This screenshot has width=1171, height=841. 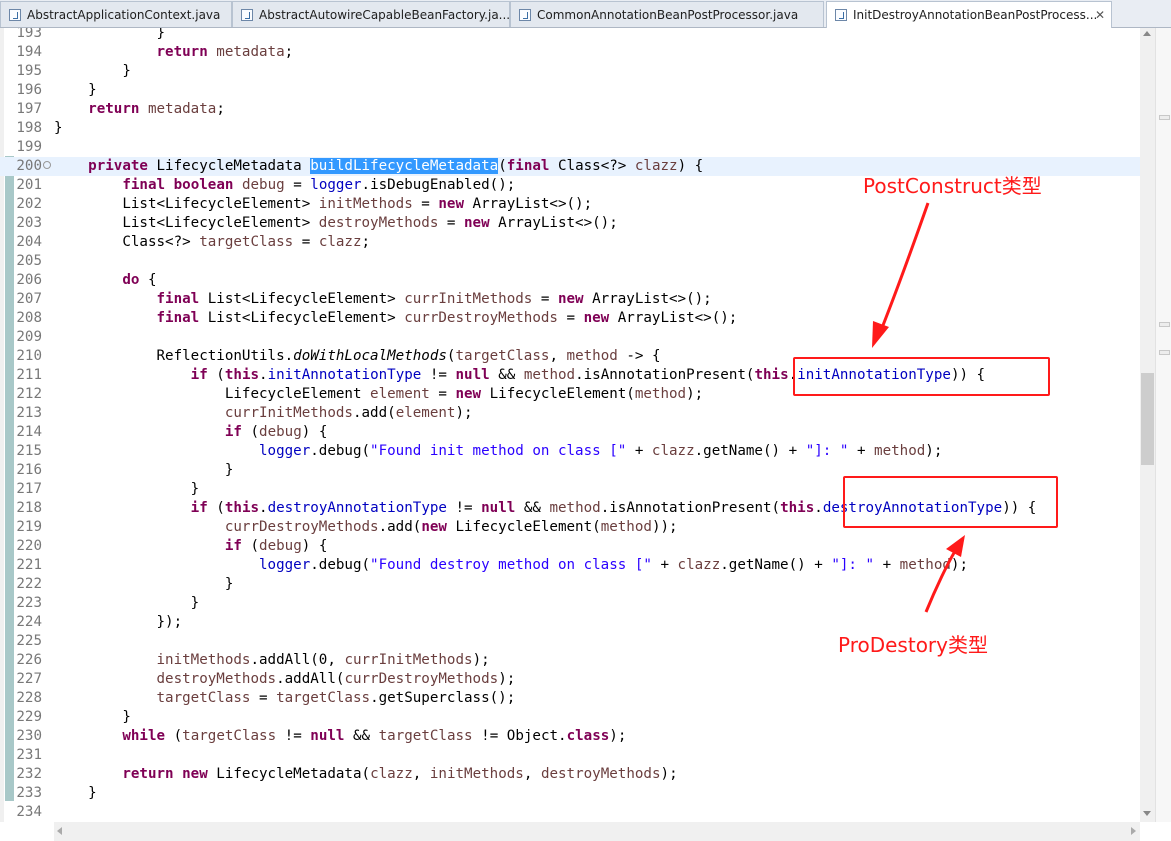 I want to click on code-token: LifecycleElement, so click(x=212, y=394).